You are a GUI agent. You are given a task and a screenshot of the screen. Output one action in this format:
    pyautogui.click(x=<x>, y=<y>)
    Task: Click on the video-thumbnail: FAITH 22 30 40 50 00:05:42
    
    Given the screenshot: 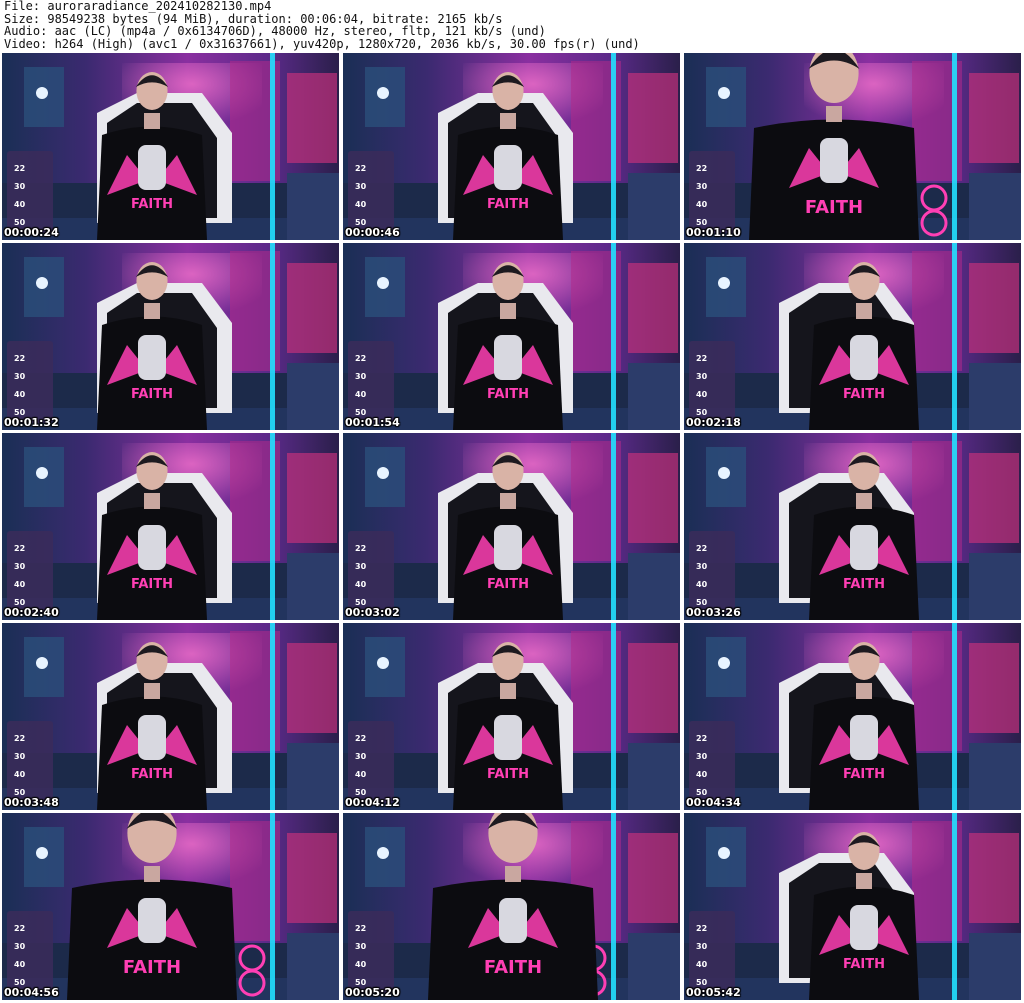 What is the action you would take?
    pyautogui.click(x=852, y=906)
    